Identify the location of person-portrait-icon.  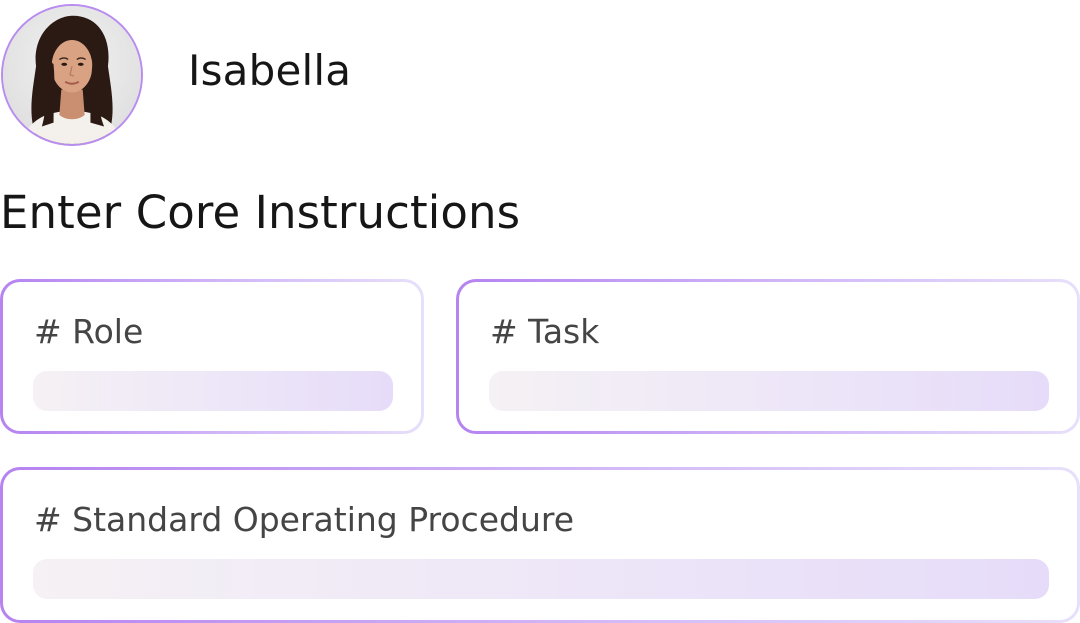
(72, 75).